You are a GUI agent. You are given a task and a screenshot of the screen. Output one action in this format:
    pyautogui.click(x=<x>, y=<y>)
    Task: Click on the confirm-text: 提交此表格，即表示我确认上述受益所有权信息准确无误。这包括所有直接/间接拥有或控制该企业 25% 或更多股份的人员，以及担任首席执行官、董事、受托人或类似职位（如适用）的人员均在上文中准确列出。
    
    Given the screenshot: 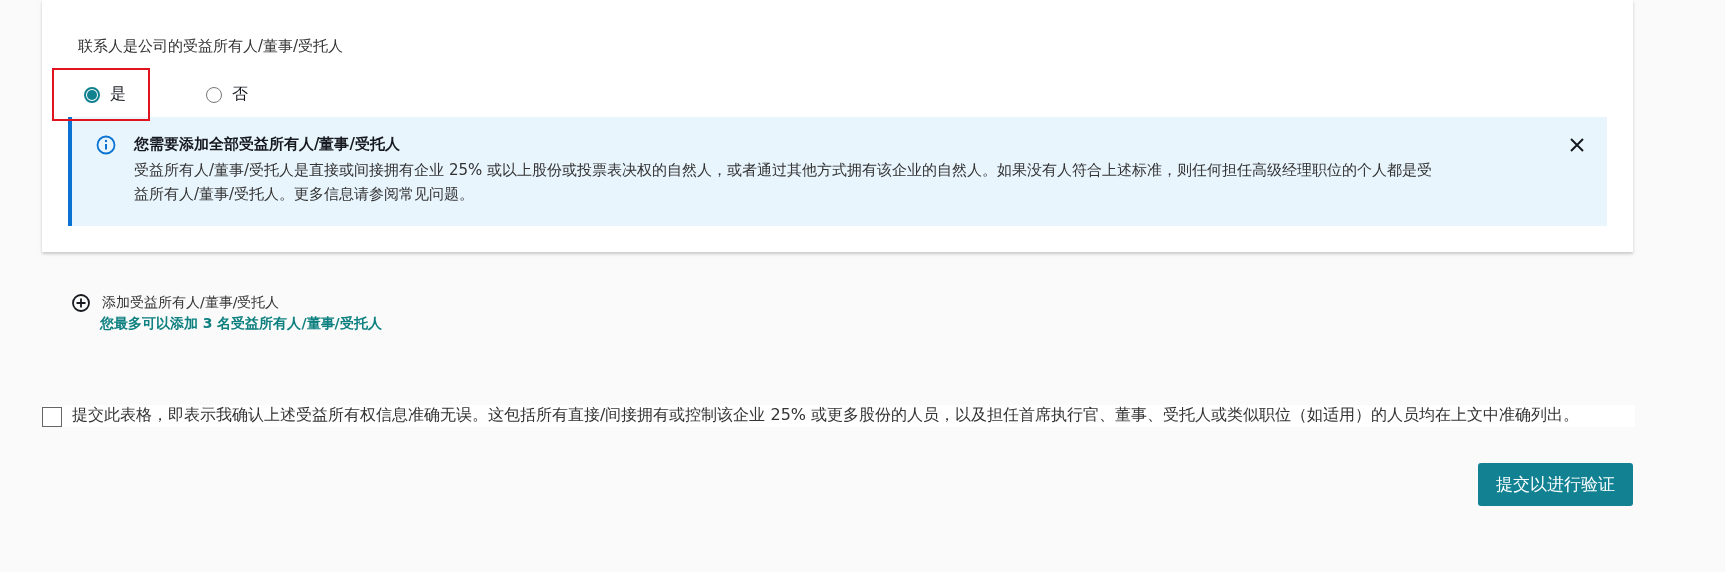 What is the action you would take?
    pyautogui.click(x=826, y=415)
    